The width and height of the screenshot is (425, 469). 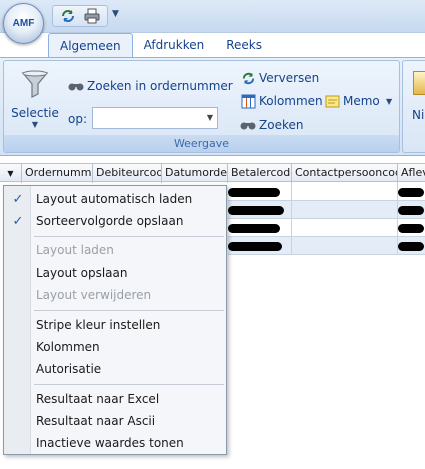 I want to click on menu-item-inactieve-waardes-tonen: Inactieve waardes tonen, so click(x=115, y=443).